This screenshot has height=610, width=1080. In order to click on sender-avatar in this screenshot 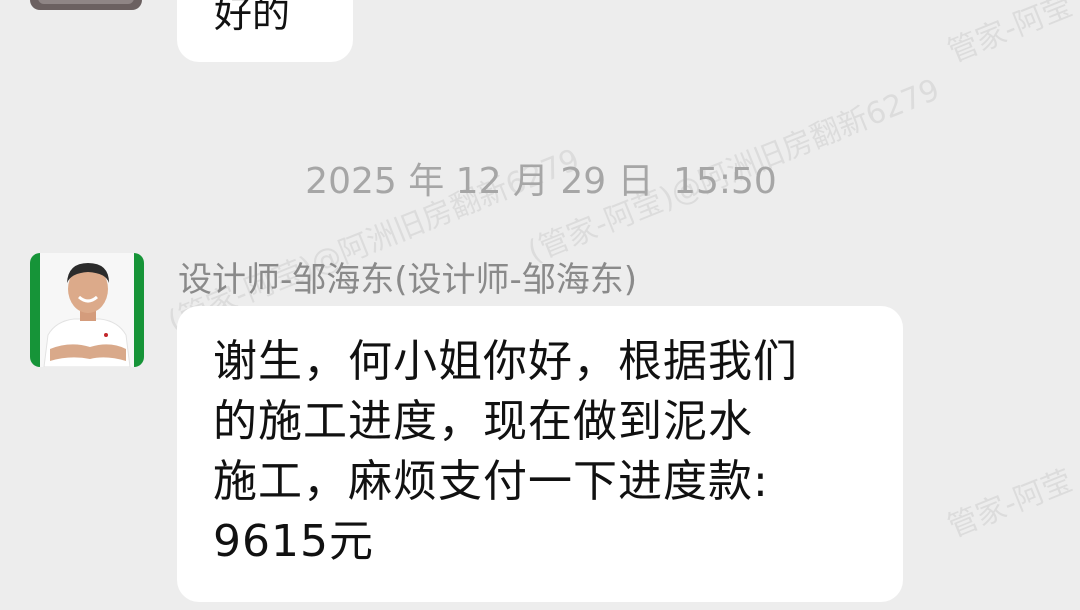, I will do `click(87, 310)`.